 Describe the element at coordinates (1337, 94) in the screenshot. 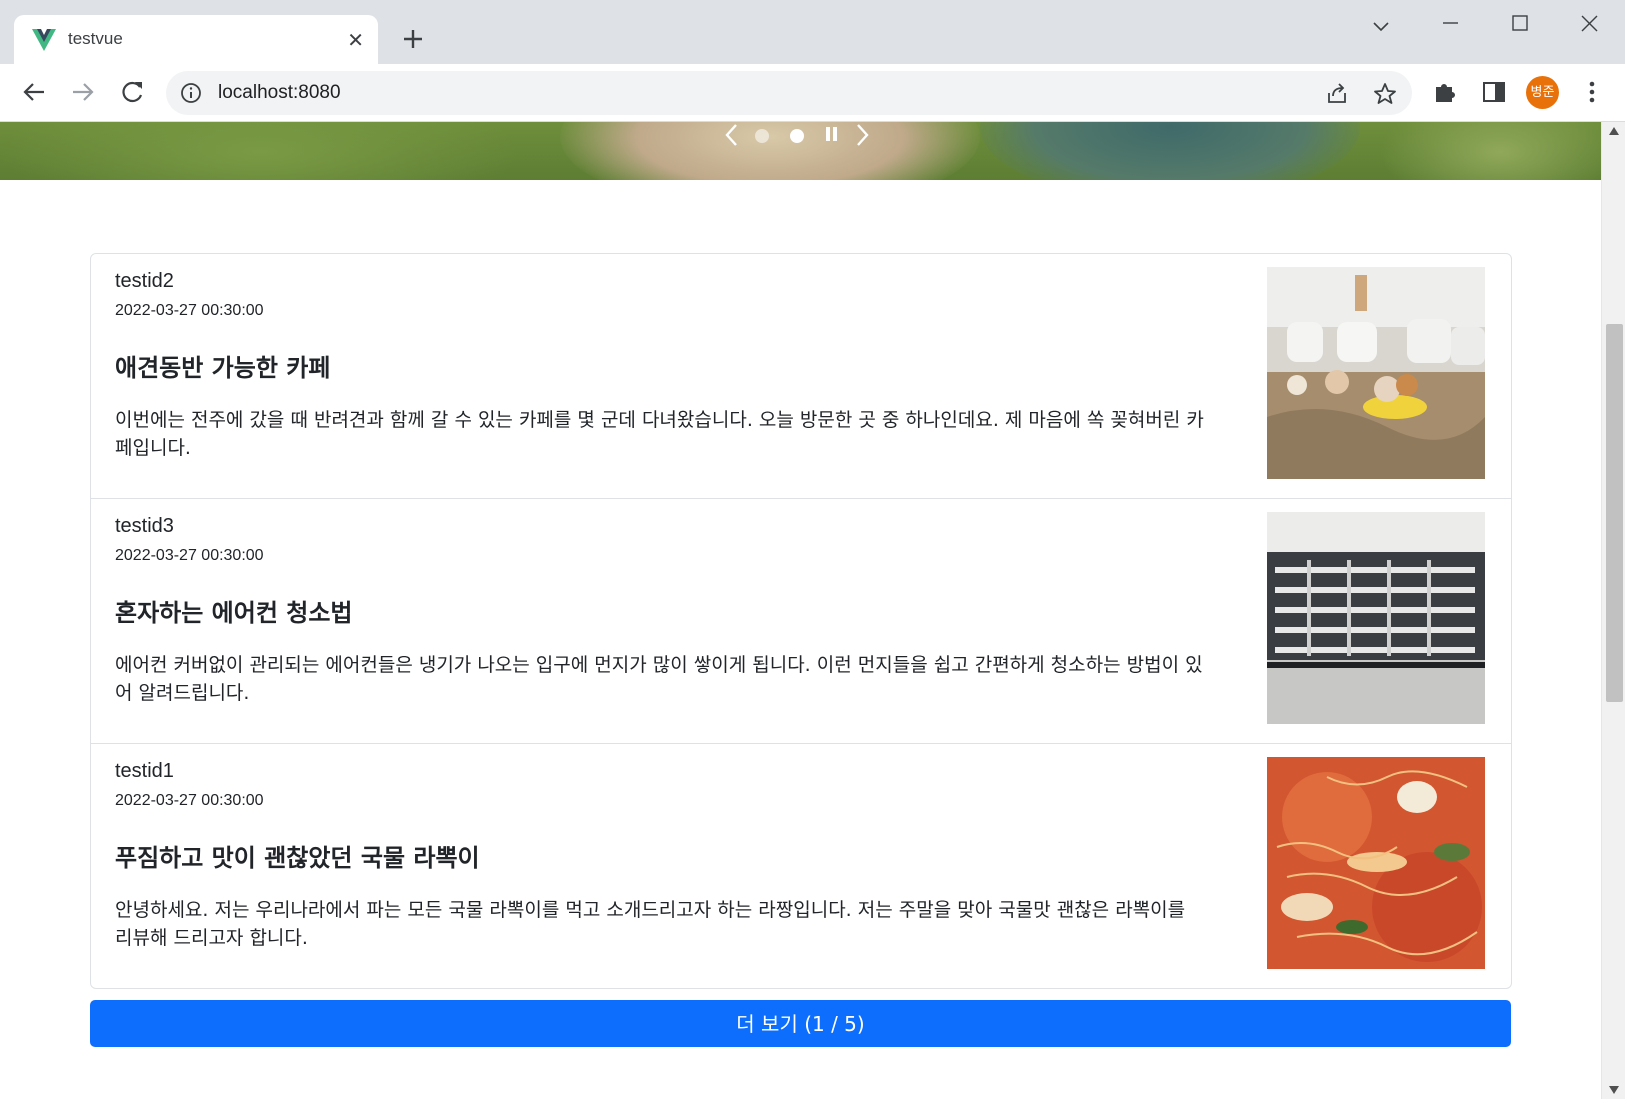

I see `share-icon` at that location.